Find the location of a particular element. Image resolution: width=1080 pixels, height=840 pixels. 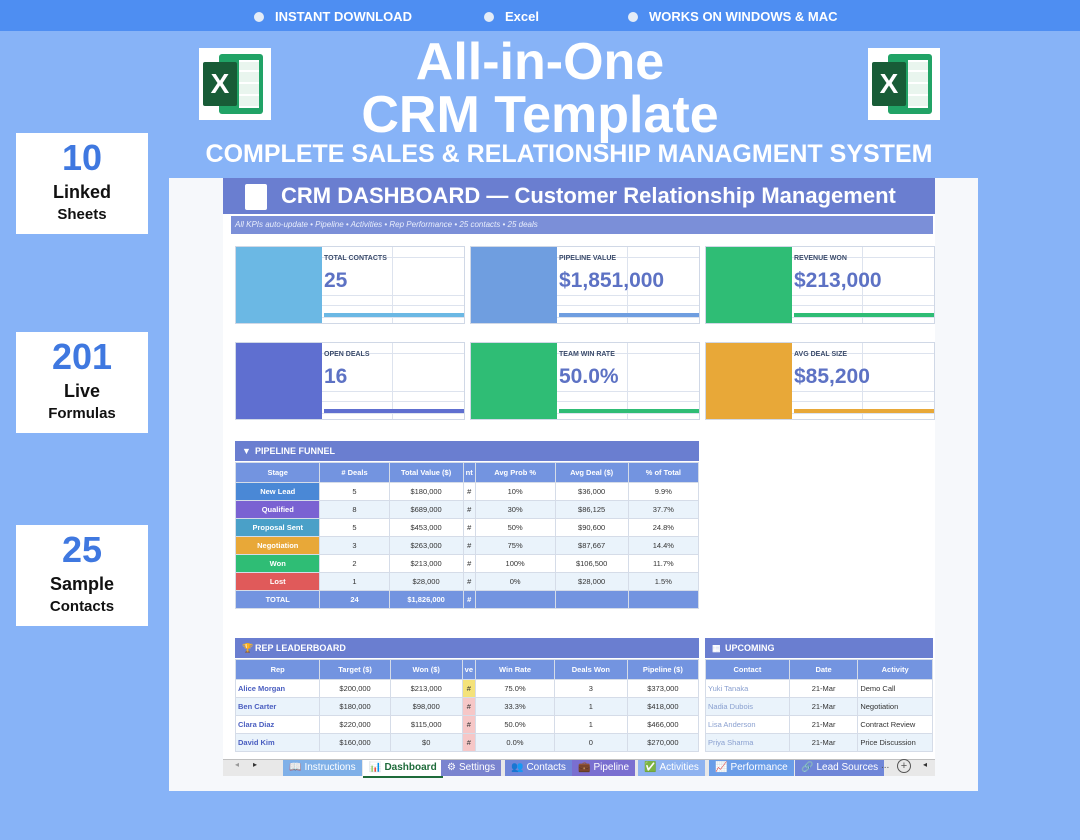

stage-cell: New Lead is located at coordinates (277, 491).